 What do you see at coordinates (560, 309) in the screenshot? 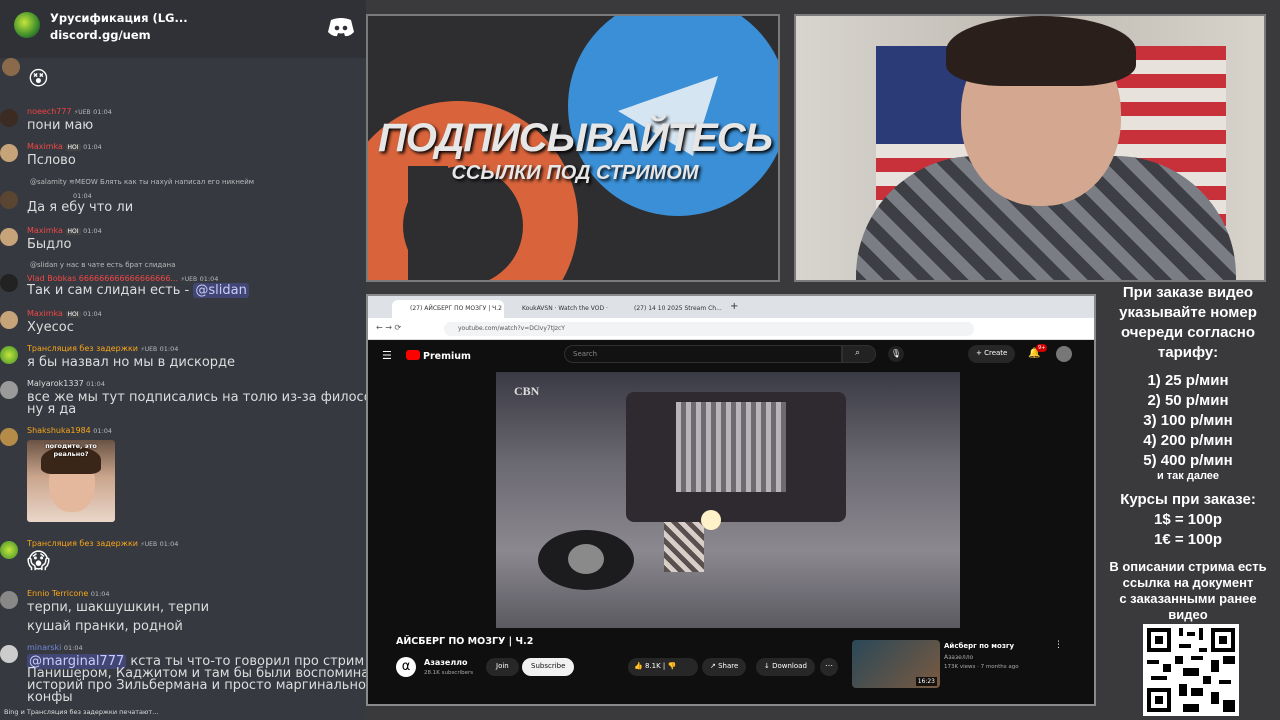
I see `browser-tab: KoukAVSN · Watch the VOD ·` at bounding box center [560, 309].